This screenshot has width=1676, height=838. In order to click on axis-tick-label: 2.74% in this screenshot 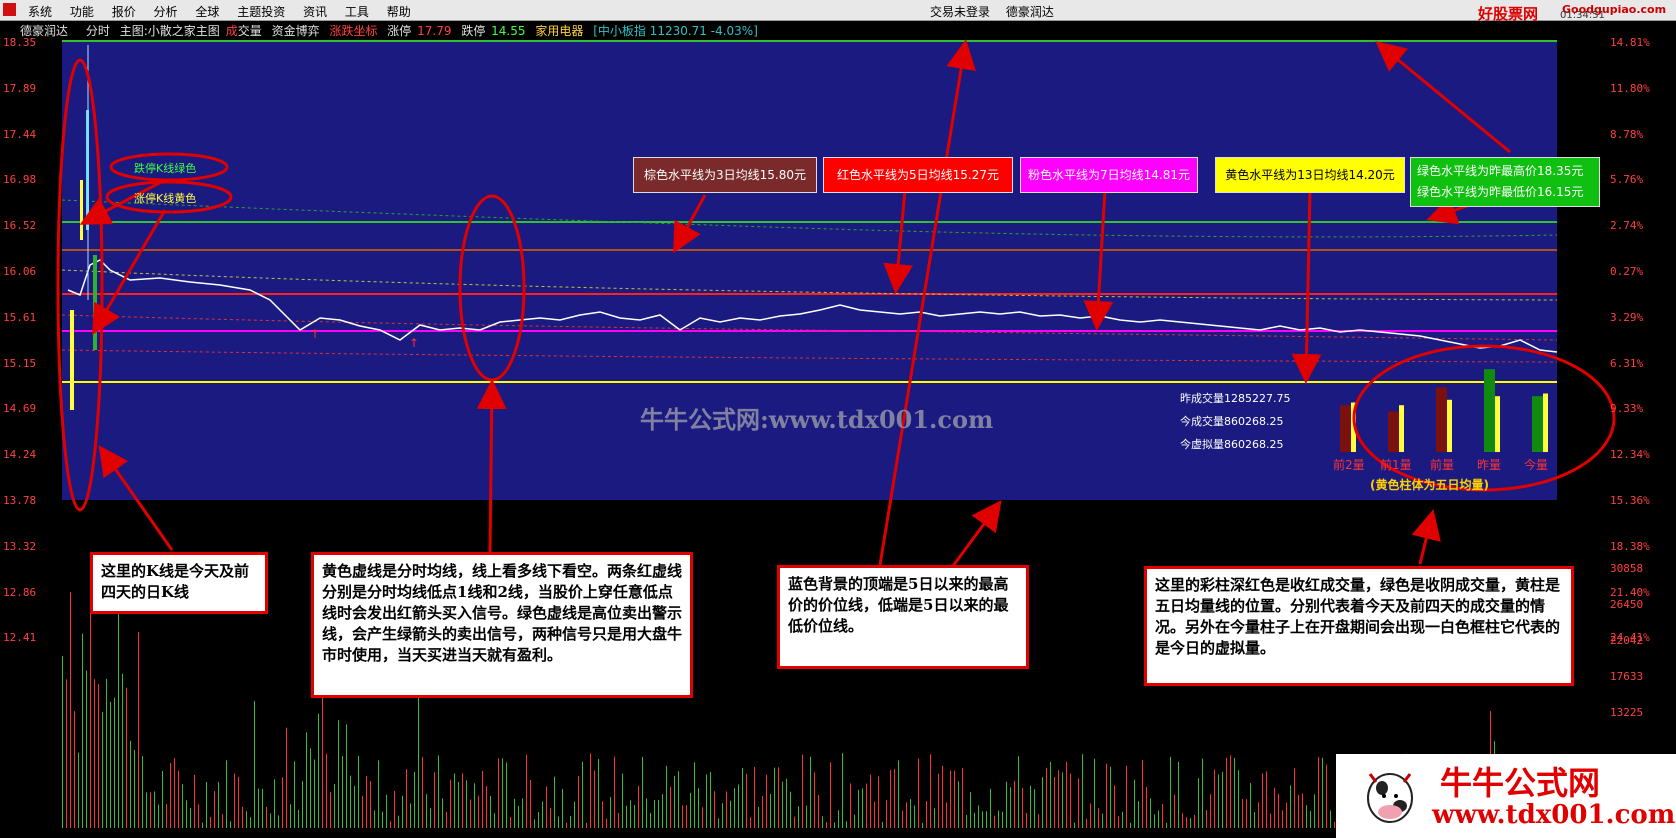, I will do `click(1627, 226)`.